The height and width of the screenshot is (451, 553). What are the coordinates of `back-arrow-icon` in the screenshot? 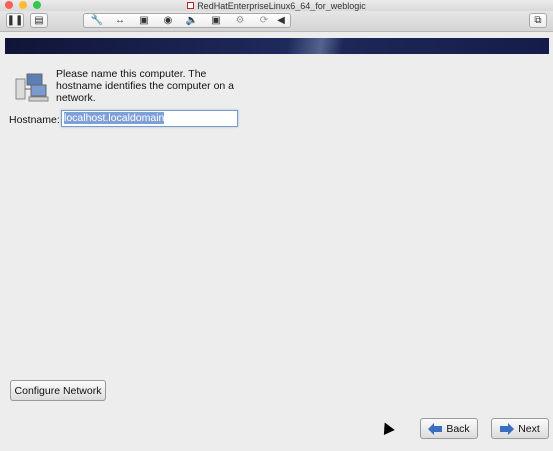 It's located at (435, 428).